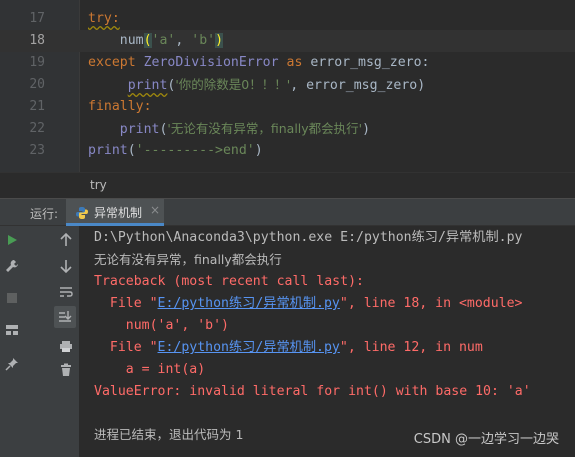  I want to click on code-line-23: 23 print('--------->end'), so click(287, 151).